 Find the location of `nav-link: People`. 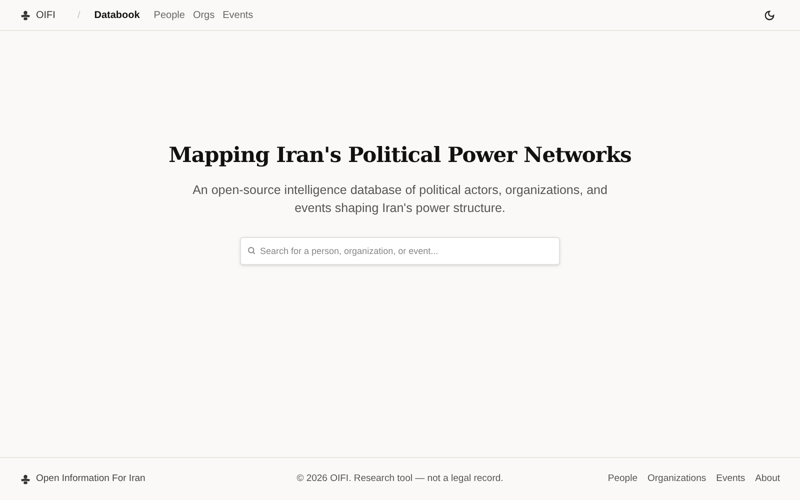

nav-link: People is located at coordinates (169, 15).